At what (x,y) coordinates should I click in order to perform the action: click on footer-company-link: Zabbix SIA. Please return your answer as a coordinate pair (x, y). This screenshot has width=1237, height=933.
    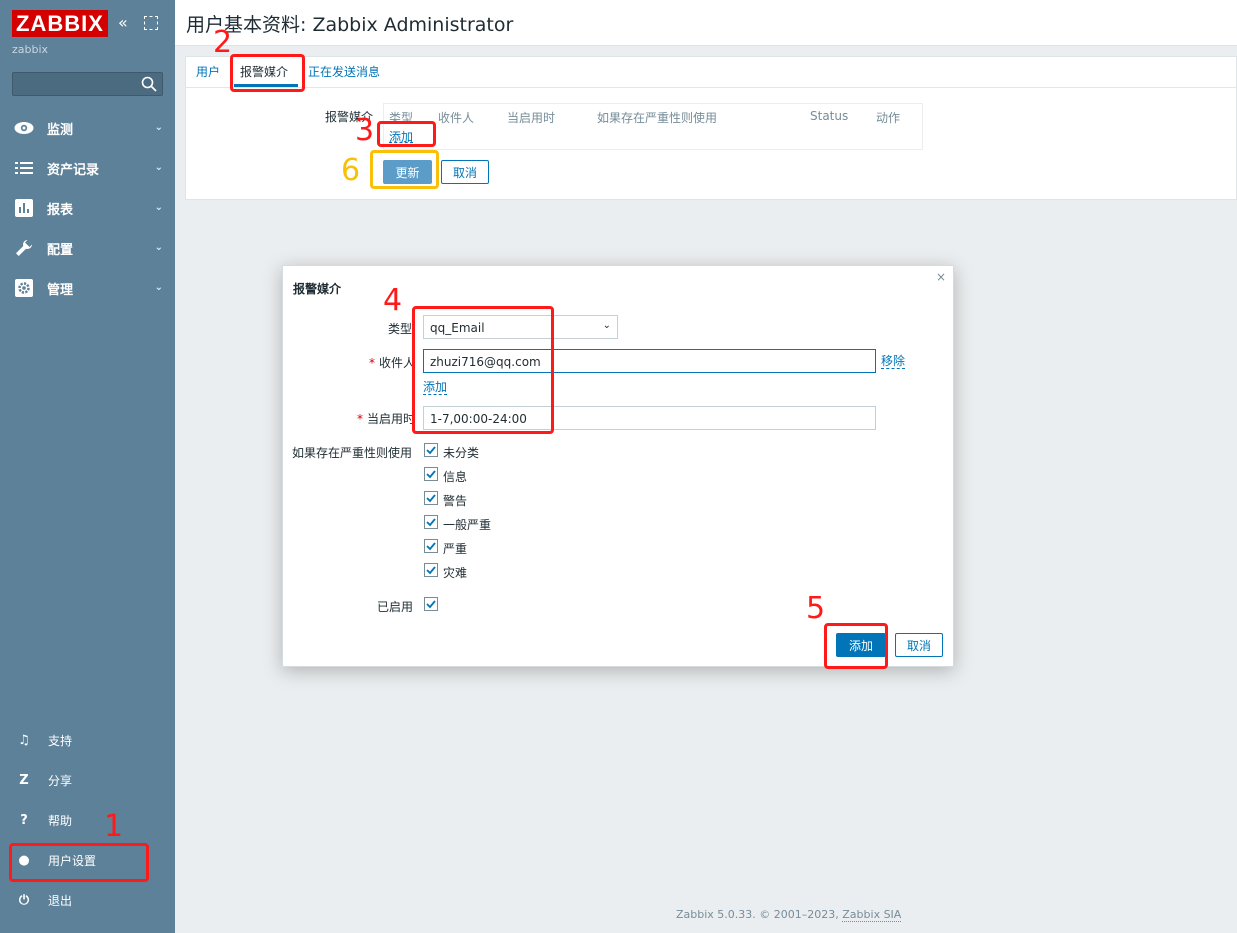
    Looking at the image, I should click on (872, 915).